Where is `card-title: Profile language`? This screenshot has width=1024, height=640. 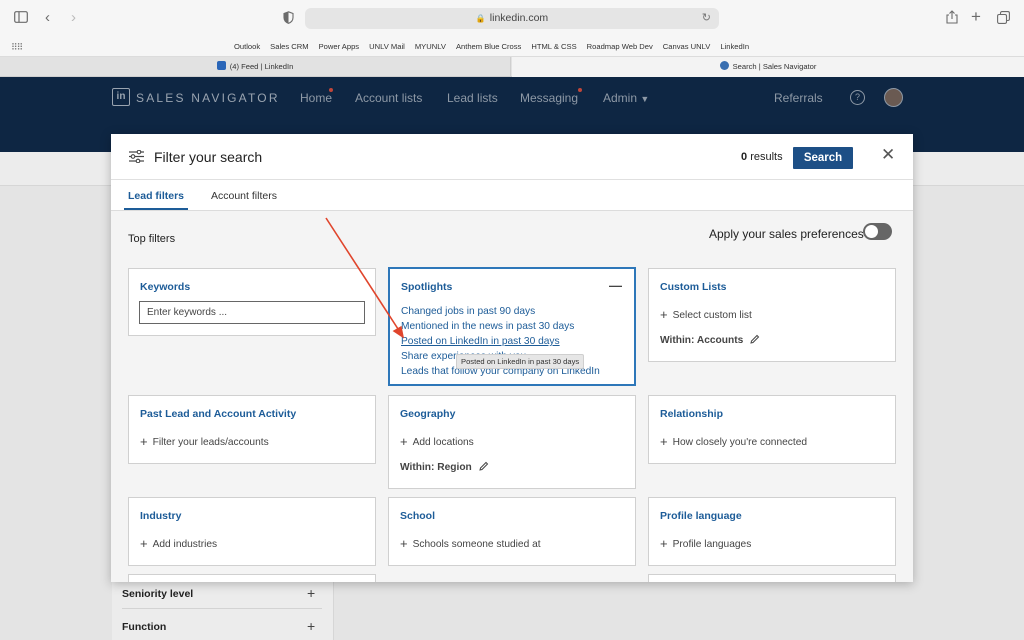
card-title: Profile language is located at coordinates (701, 516).